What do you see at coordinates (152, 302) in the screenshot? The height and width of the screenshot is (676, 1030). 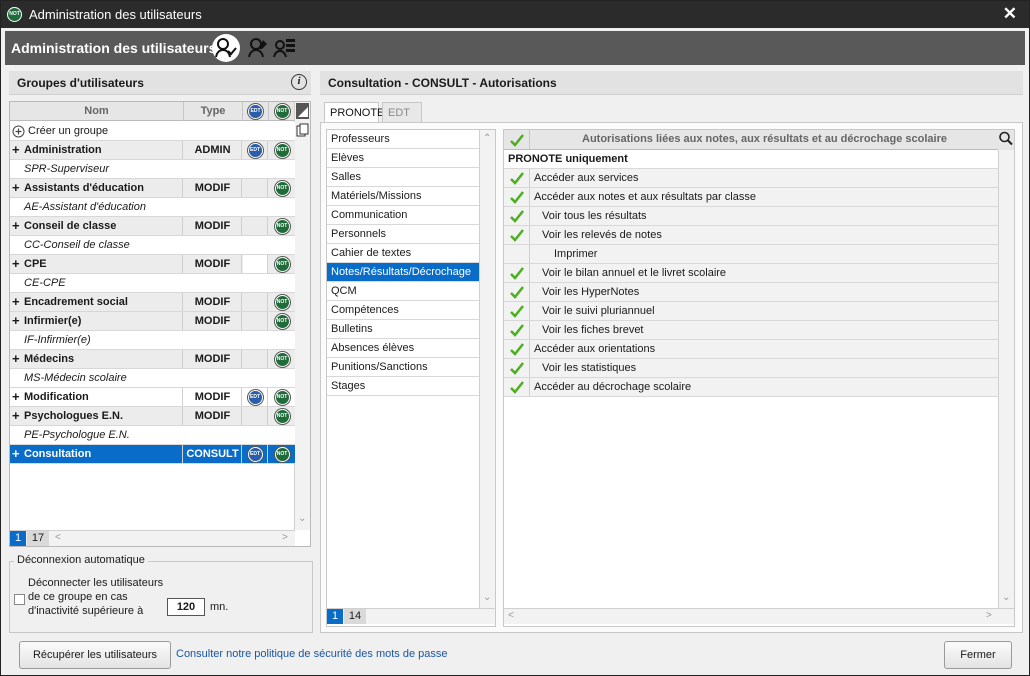 I see `group-row: + Encadrement social MODIF NOT` at bounding box center [152, 302].